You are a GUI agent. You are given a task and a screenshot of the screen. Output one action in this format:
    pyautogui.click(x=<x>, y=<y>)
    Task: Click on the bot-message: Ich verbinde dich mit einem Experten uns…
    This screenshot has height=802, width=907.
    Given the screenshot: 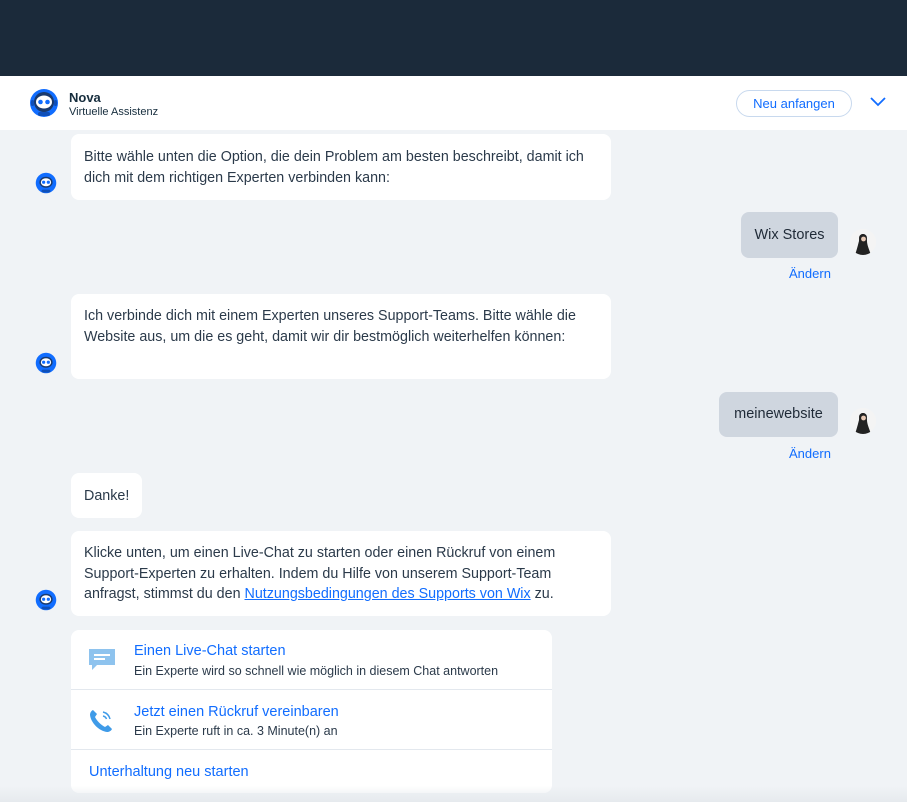 What is the action you would take?
    pyautogui.click(x=341, y=336)
    